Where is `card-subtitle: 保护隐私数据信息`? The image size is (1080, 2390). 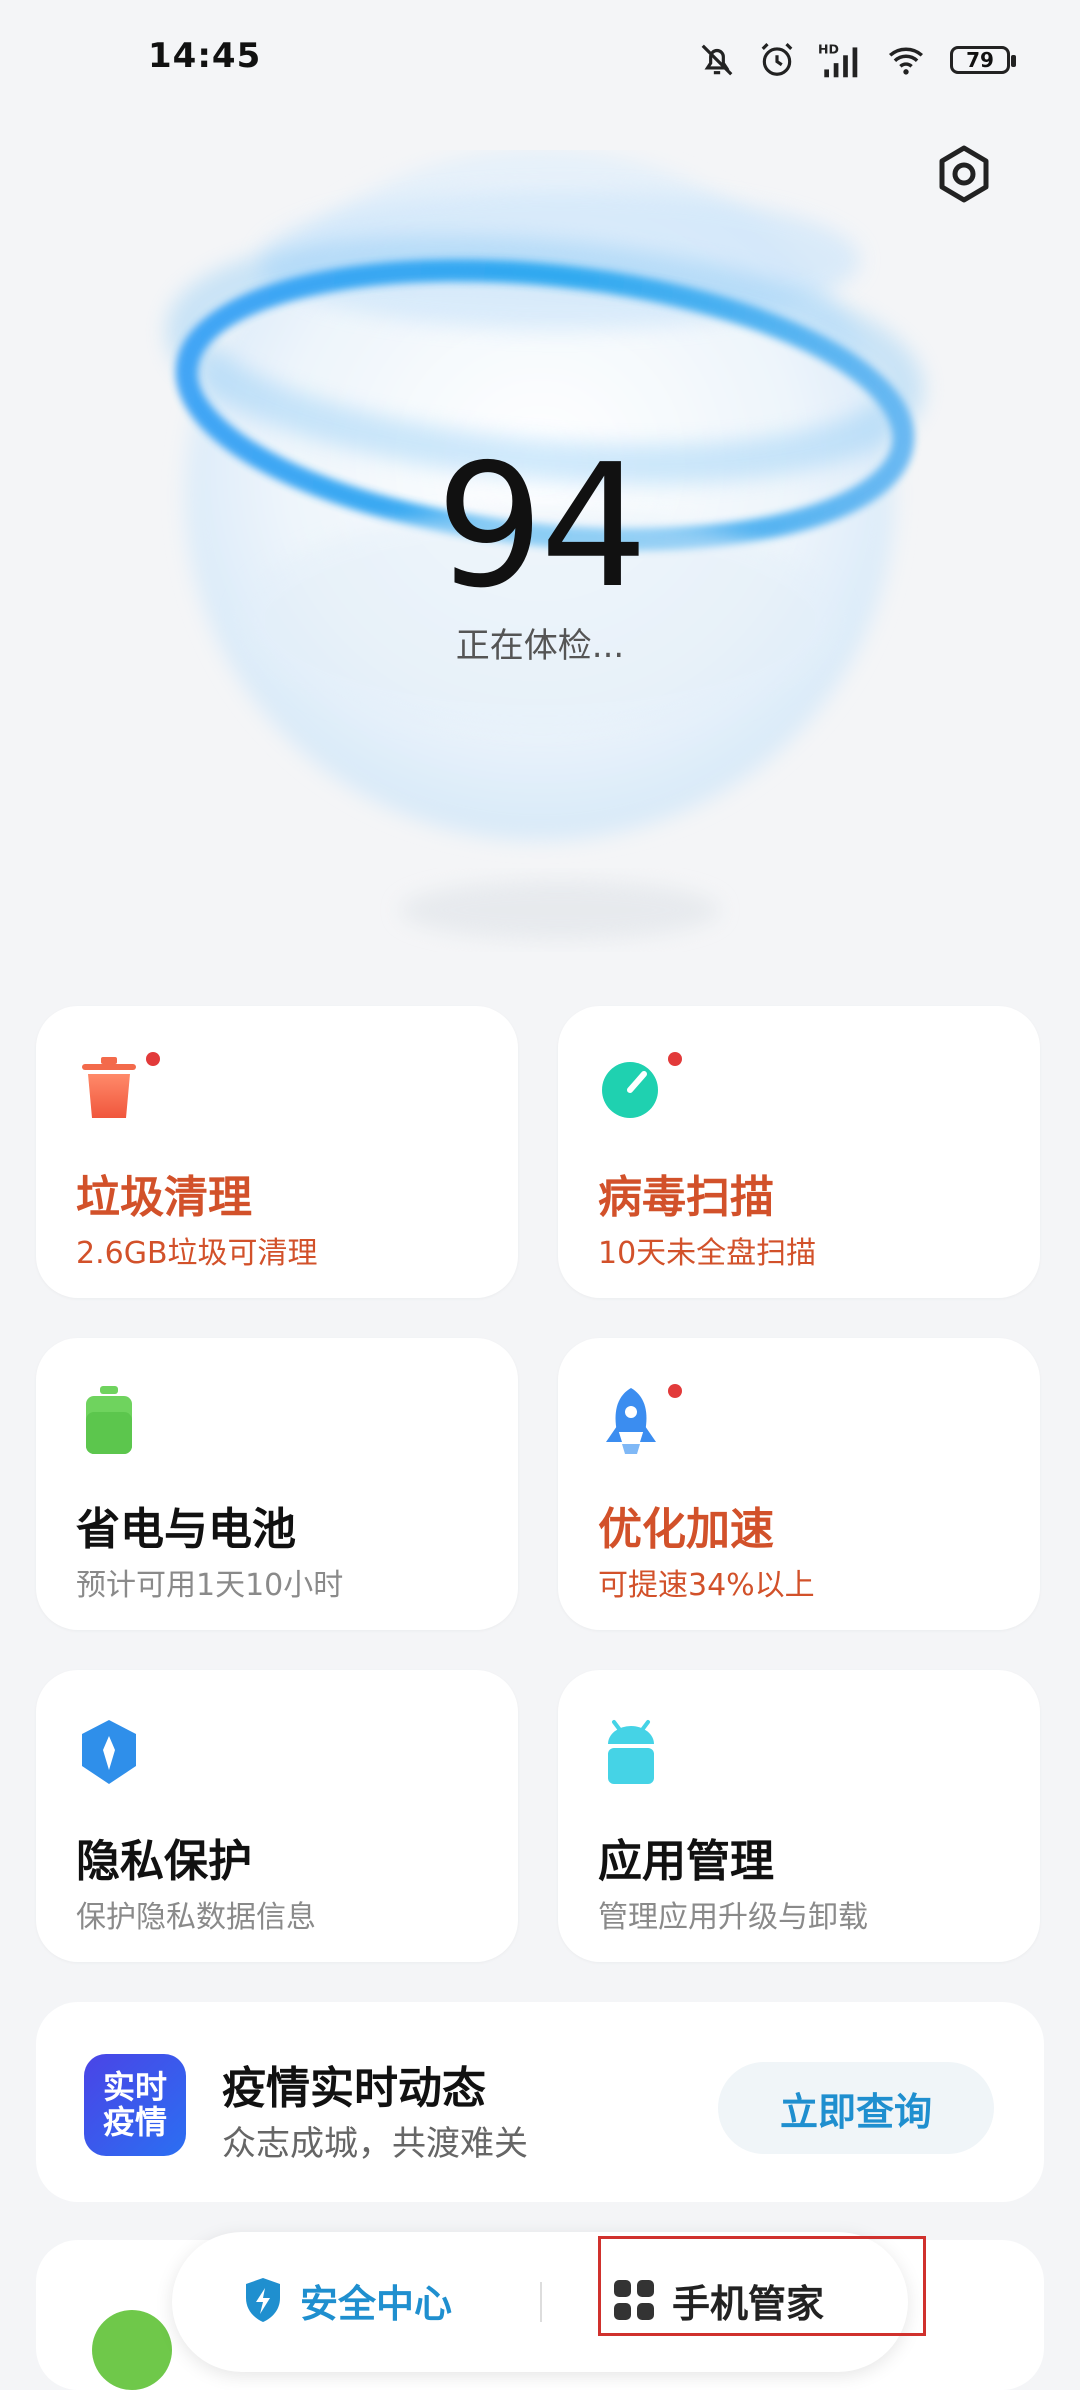 card-subtitle: 保护隐私数据信息 is located at coordinates (196, 1917).